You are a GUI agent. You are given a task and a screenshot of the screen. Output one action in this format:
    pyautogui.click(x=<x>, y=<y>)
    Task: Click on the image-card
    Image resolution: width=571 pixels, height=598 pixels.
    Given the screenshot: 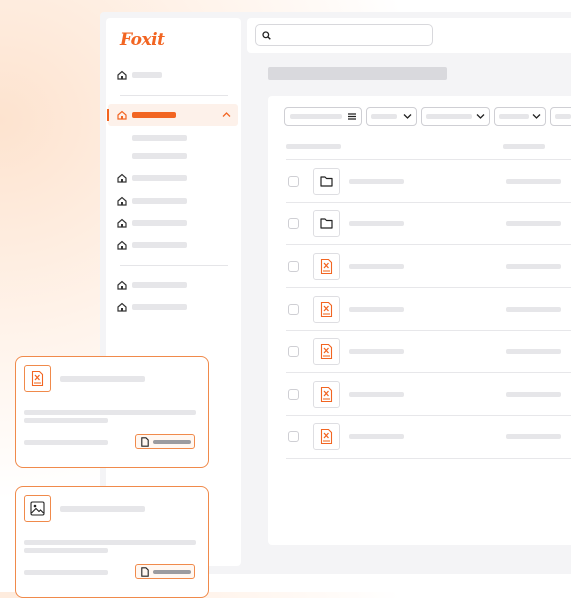 What is the action you would take?
    pyautogui.click(x=112, y=542)
    